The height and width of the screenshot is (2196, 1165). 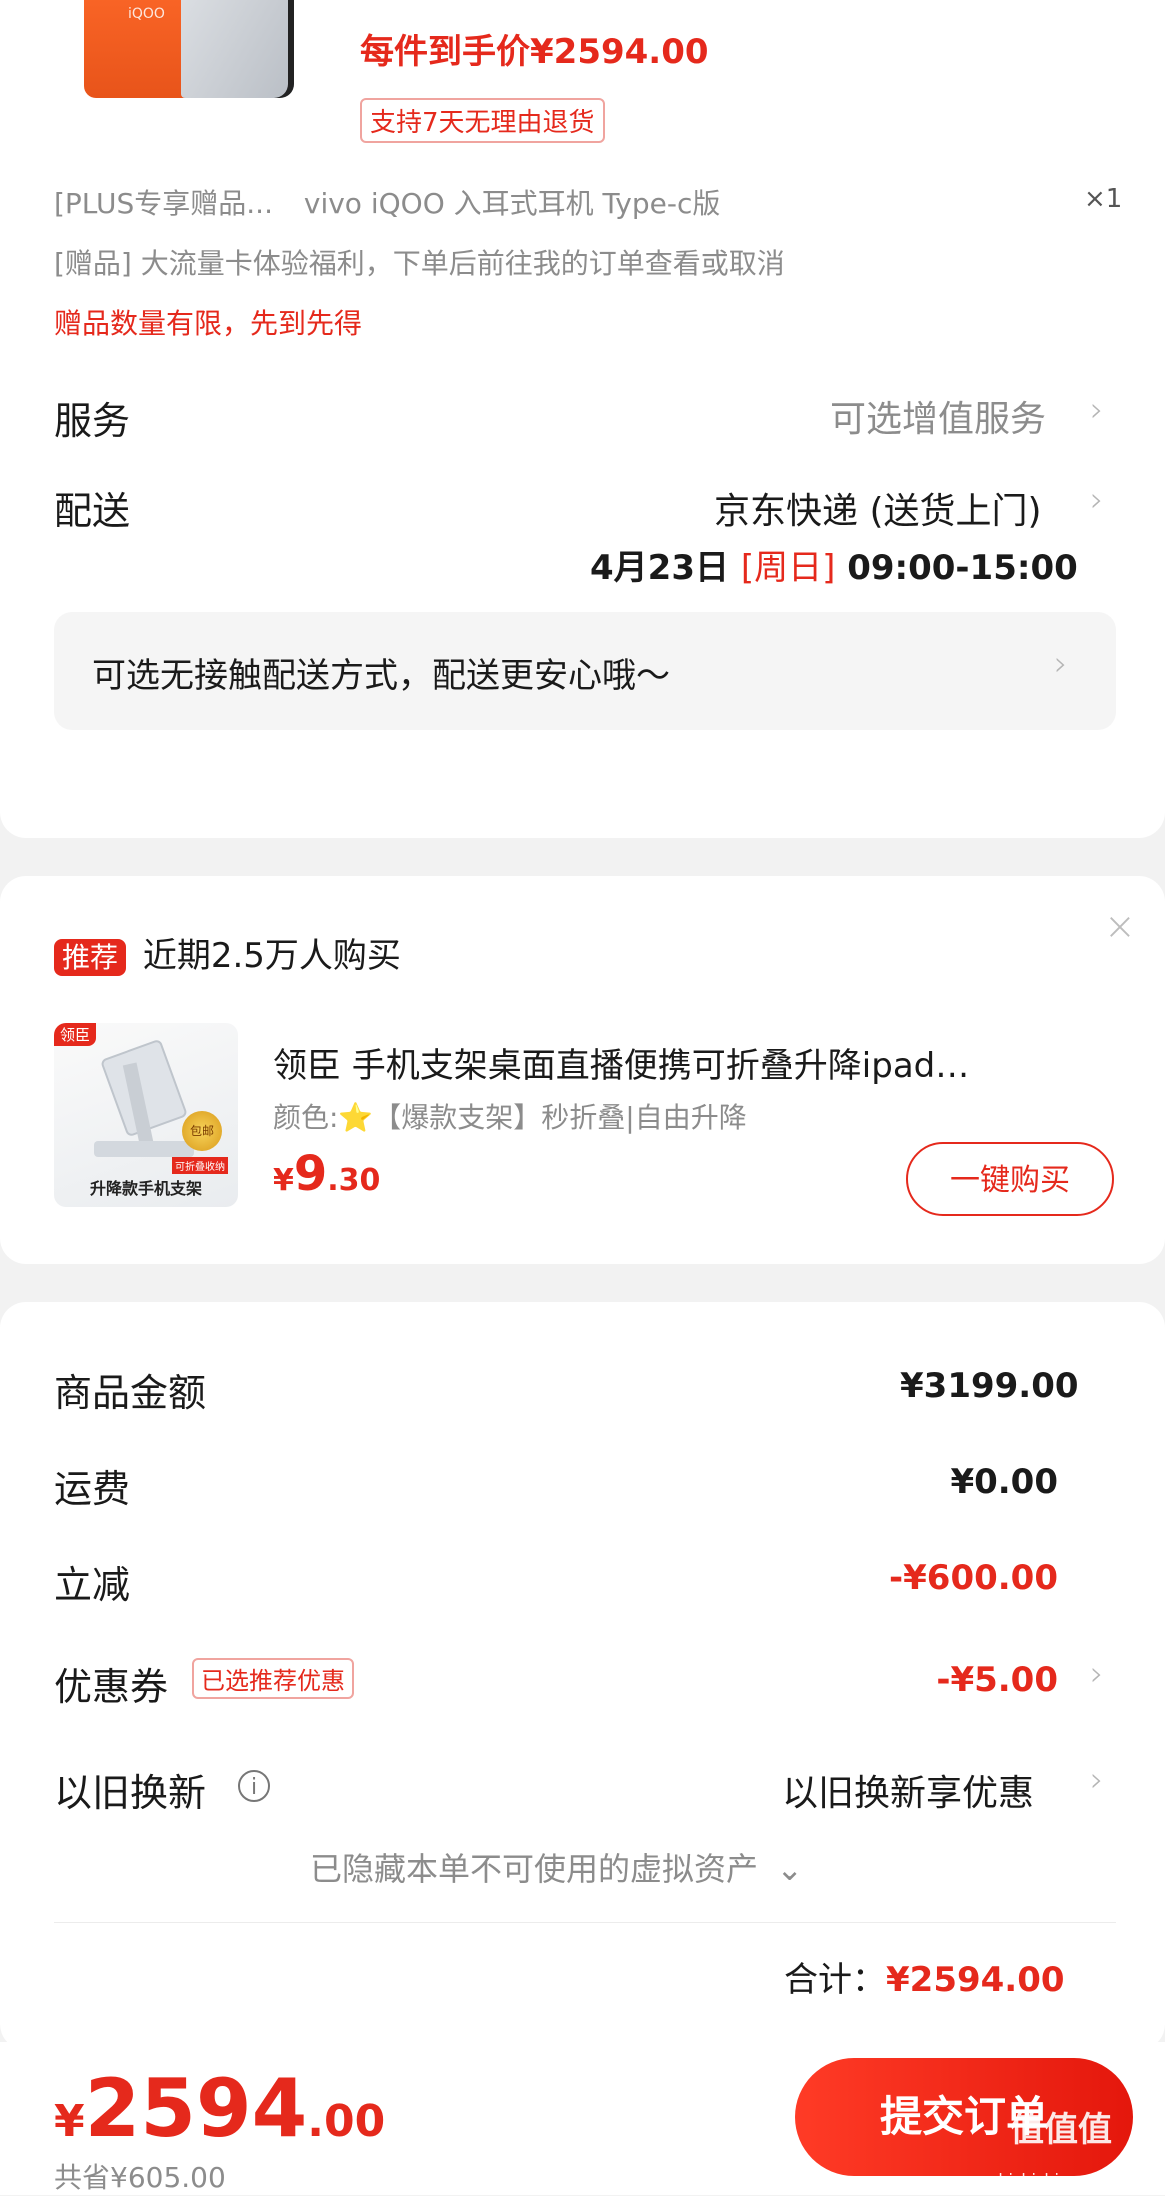 What do you see at coordinates (283, 1180) in the screenshot?
I see `price-symbol: ¥` at bounding box center [283, 1180].